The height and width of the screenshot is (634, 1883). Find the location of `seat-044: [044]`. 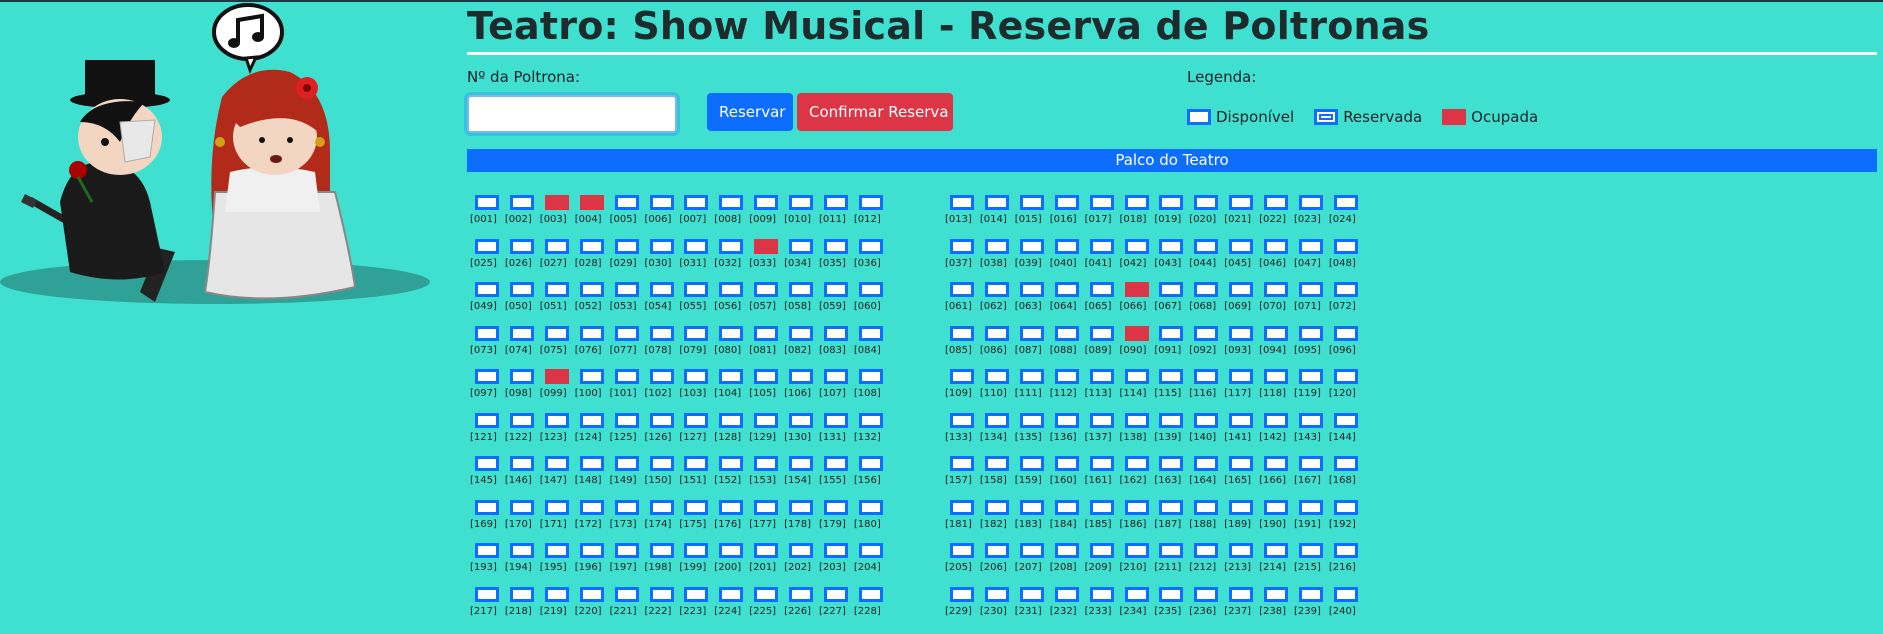

seat-044: [044] is located at coordinates (1205, 256).